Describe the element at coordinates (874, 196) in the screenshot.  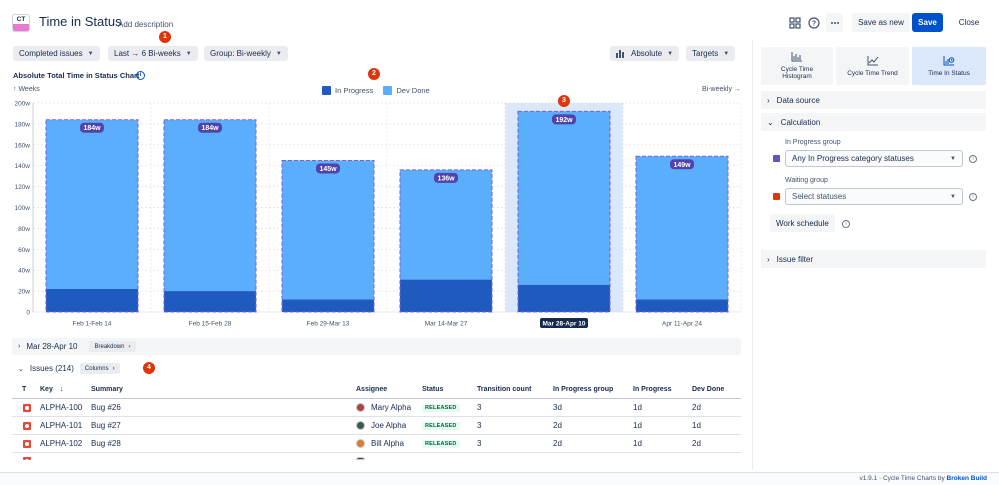
I see `waiting-group-select: Select statuses ▼` at that location.